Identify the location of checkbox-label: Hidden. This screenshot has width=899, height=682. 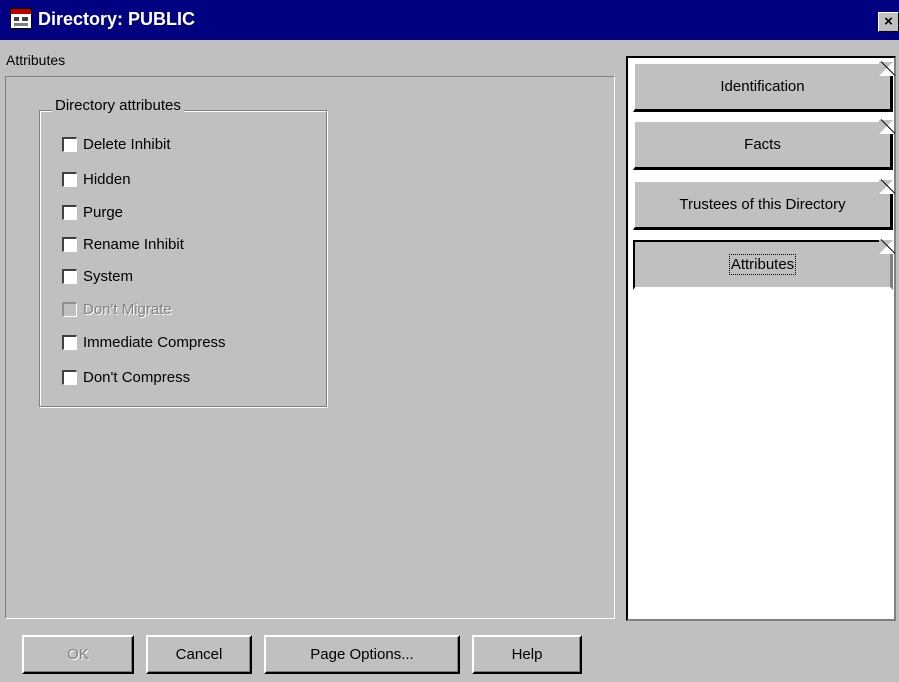
(107, 179).